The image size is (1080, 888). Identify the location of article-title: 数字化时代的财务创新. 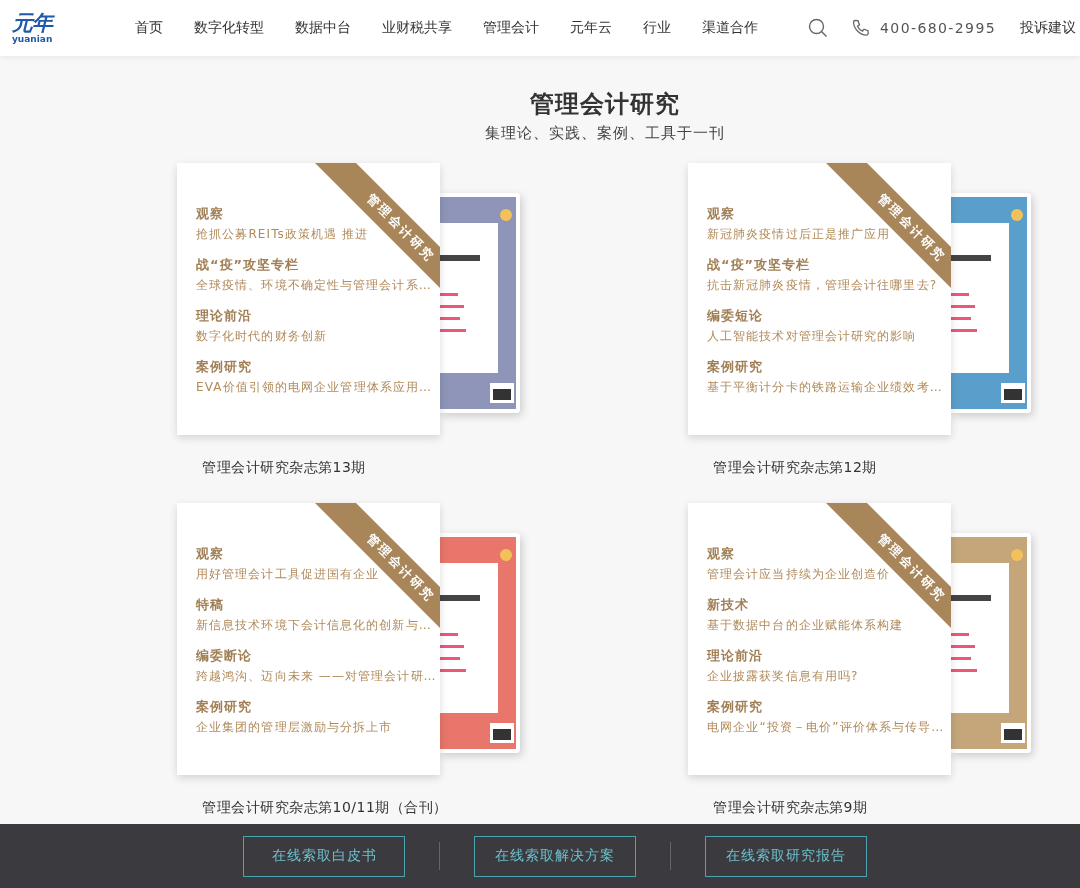
(261, 336).